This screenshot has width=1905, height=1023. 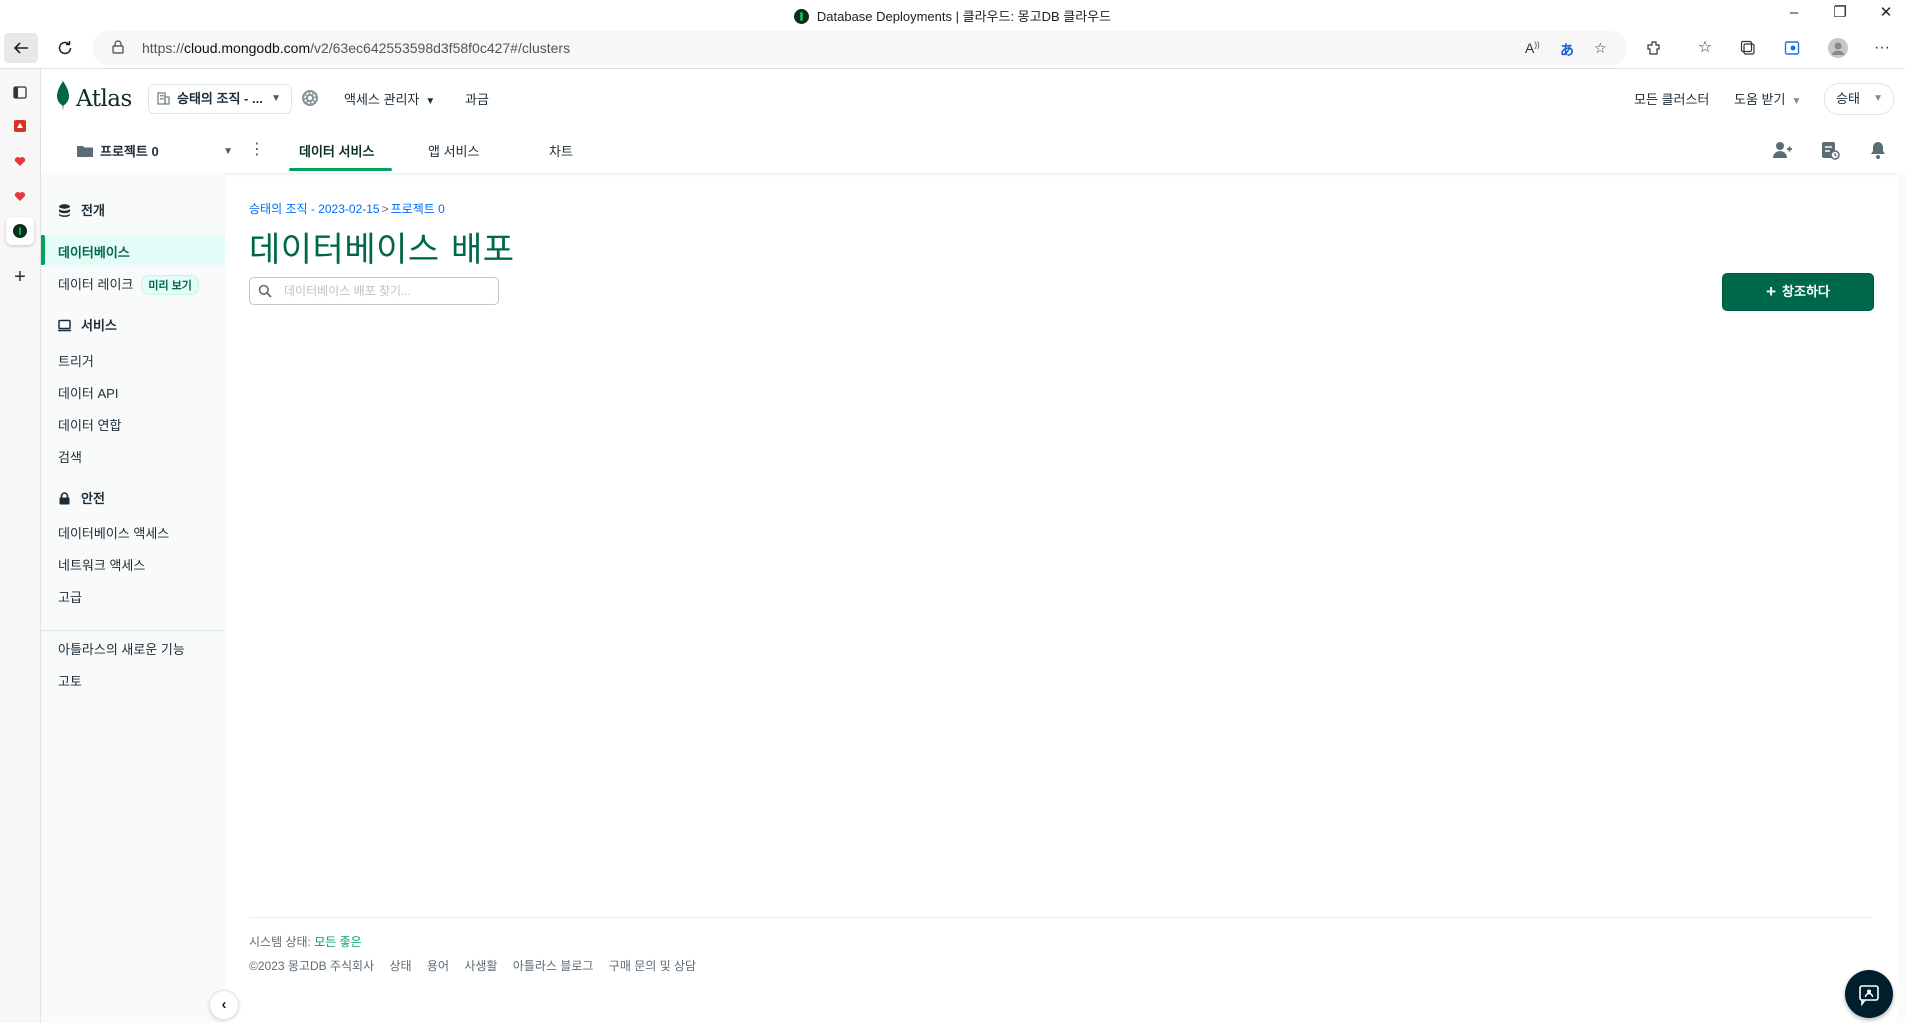 What do you see at coordinates (1600, 48) in the screenshot?
I see `favorite-add-icon: ☆` at bounding box center [1600, 48].